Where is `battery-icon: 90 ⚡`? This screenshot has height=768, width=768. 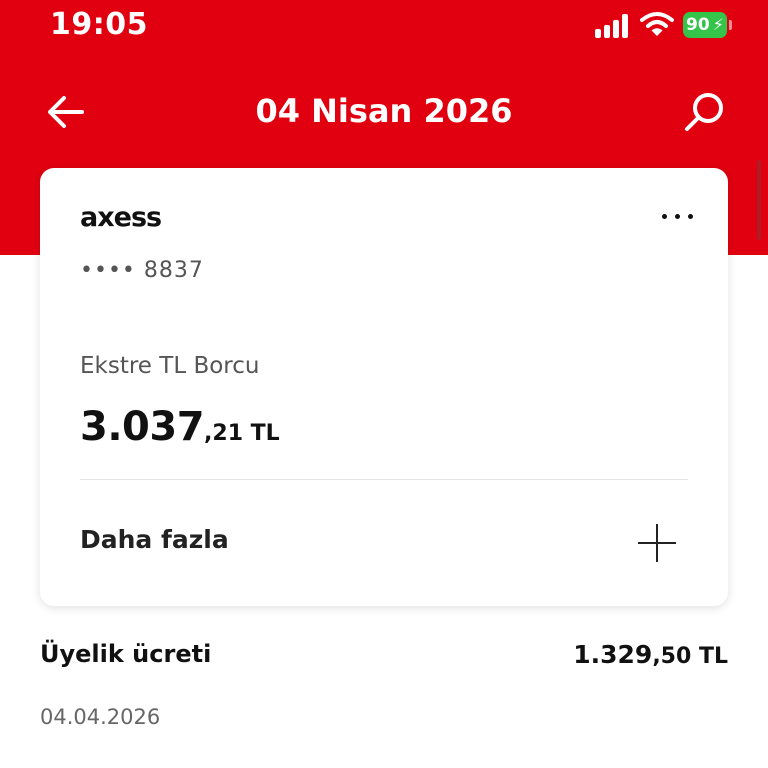 battery-icon: 90 ⚡ is located at coordinates (705, 25).